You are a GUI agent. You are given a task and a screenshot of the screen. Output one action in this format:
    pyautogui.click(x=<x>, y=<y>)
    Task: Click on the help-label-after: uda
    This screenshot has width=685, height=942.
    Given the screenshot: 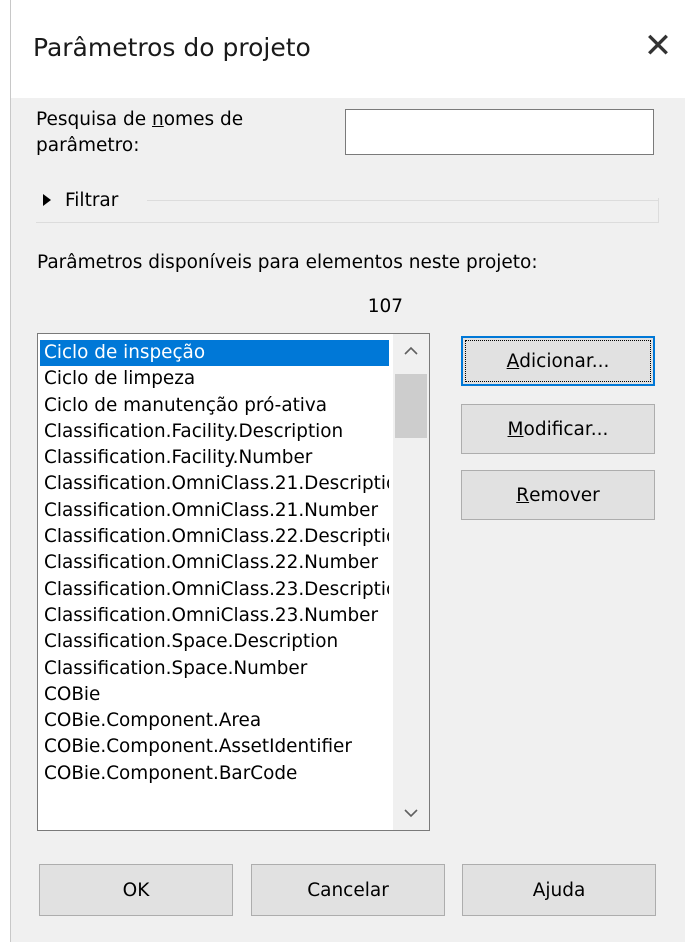 What is the action you would take?
    pyautogui.click(x=568, y=890)
    